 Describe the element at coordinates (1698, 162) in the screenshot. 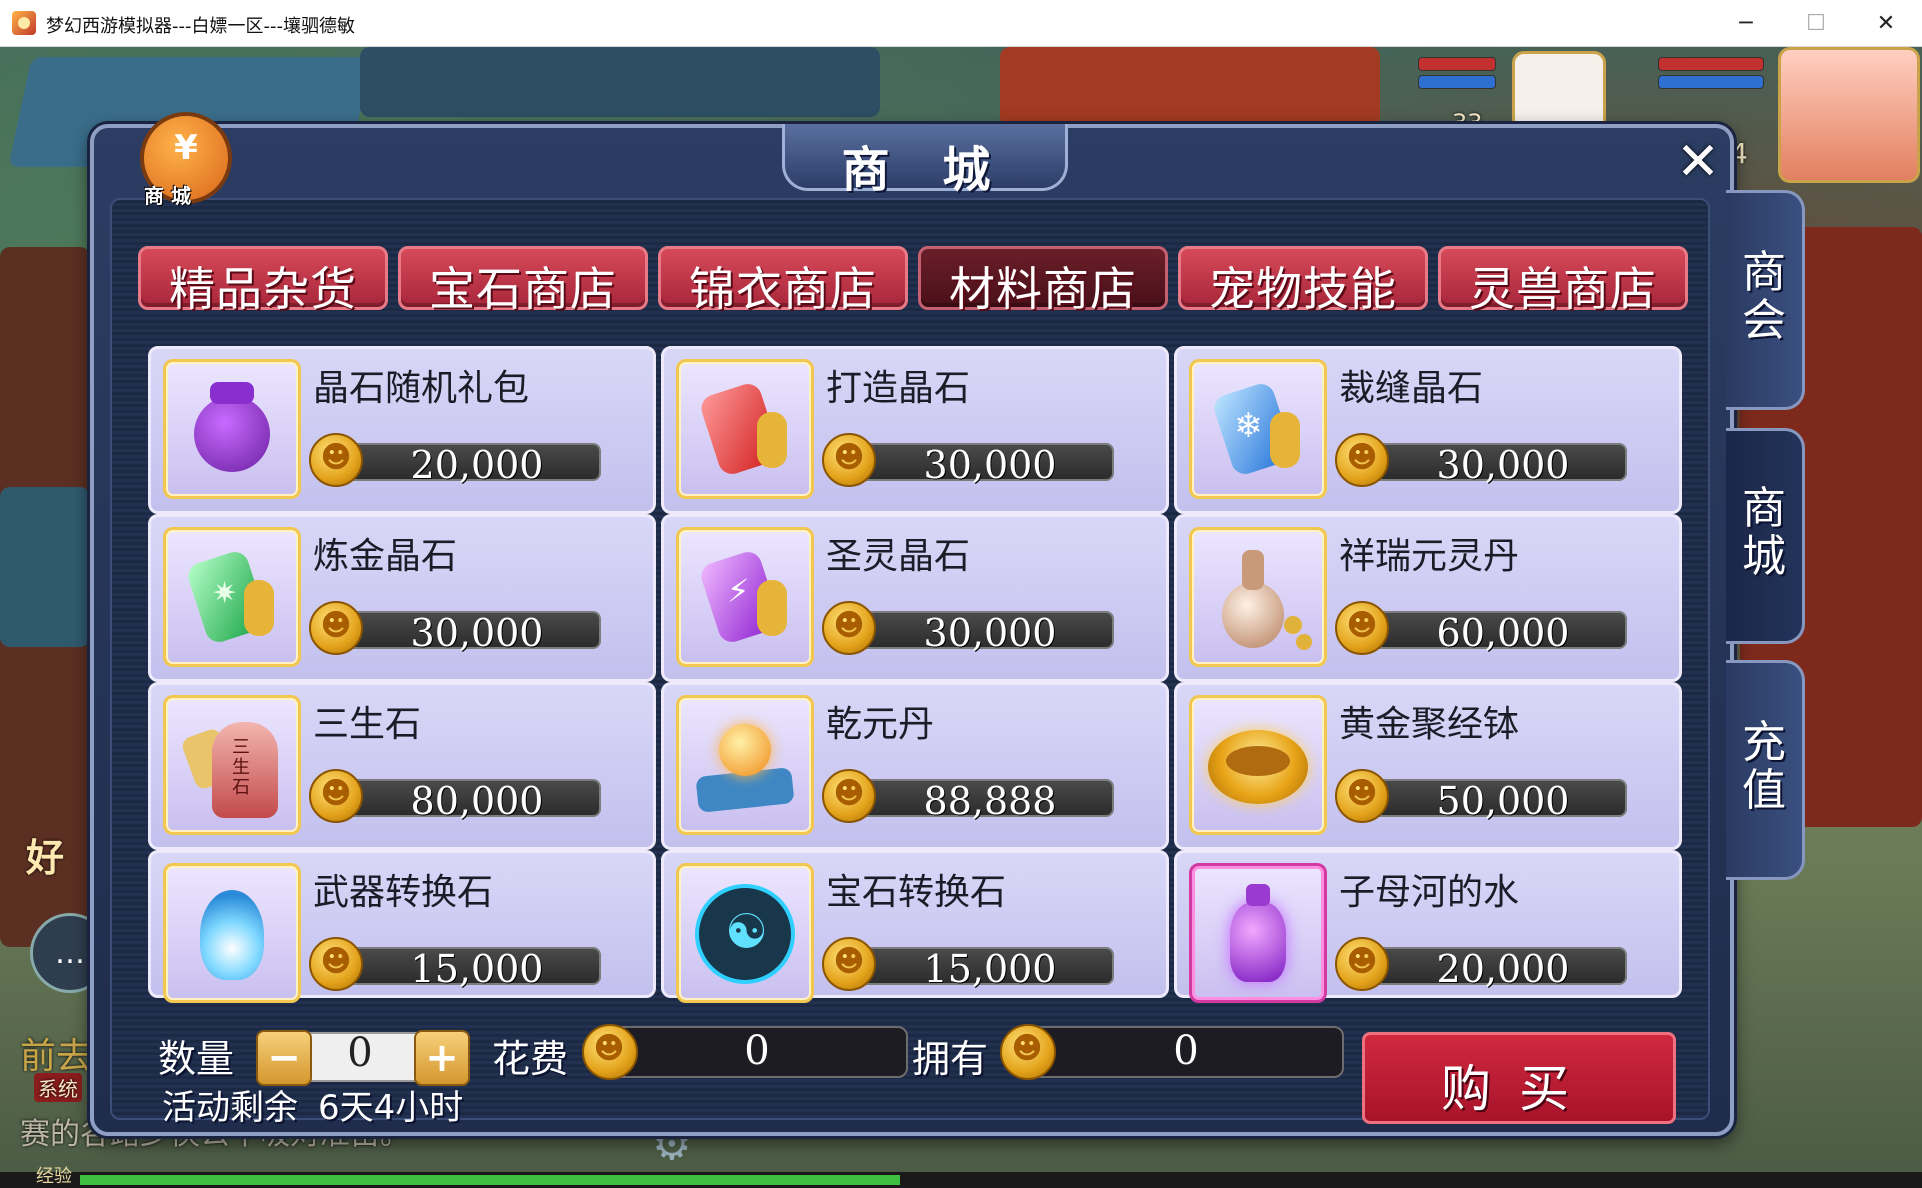

I see `close-button: ✕` at that location.